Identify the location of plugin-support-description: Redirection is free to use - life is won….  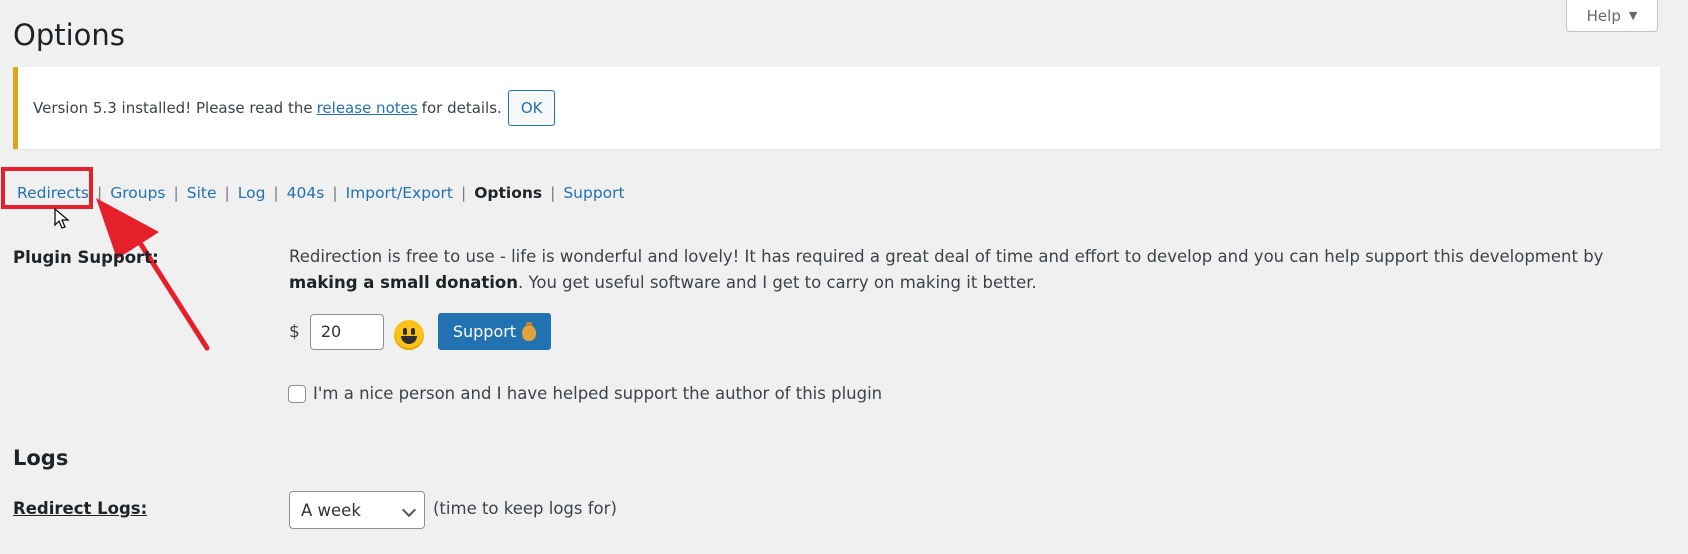
(971, 270).